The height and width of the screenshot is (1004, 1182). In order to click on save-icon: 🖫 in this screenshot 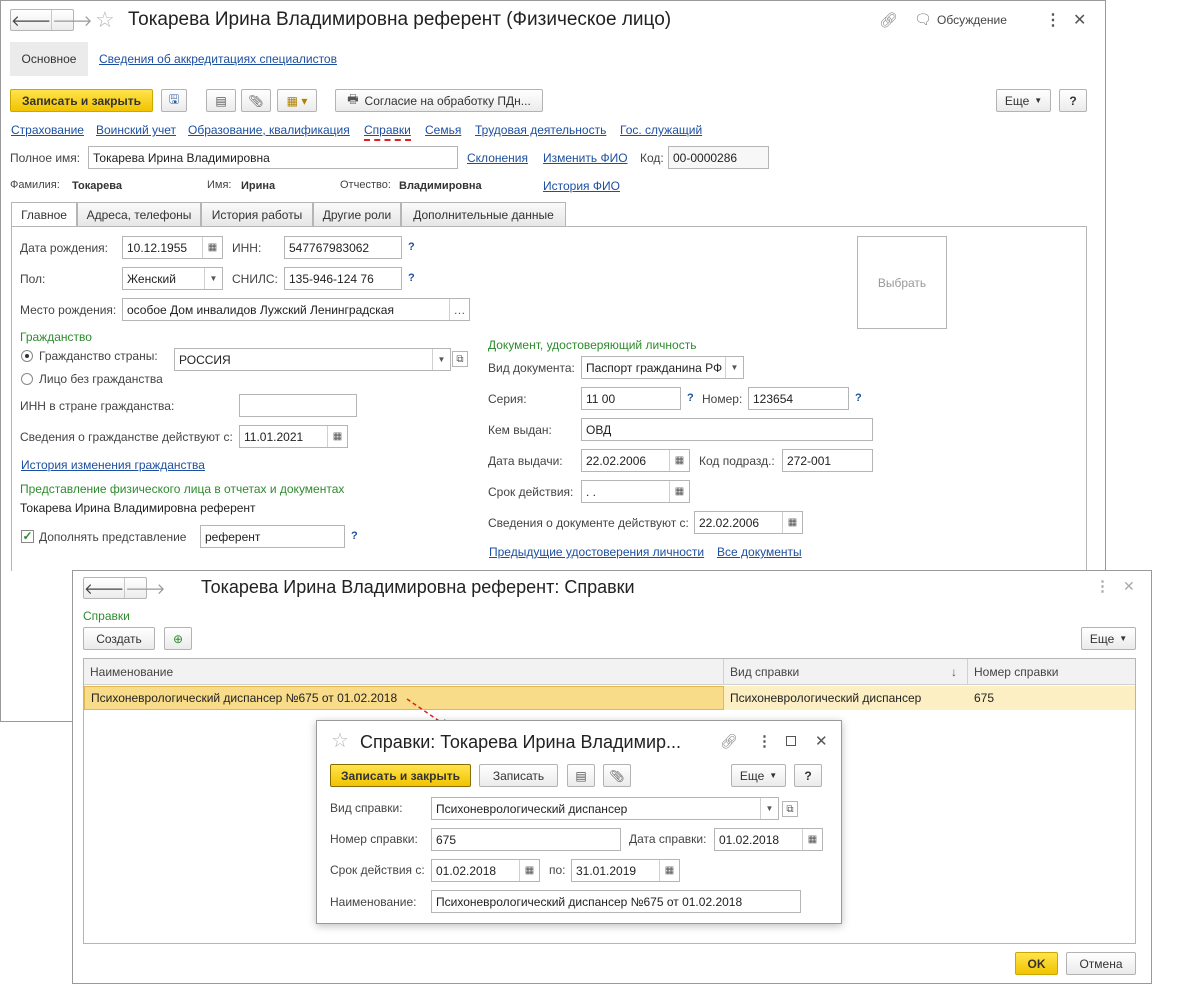, I will do `click(174, 100)`.